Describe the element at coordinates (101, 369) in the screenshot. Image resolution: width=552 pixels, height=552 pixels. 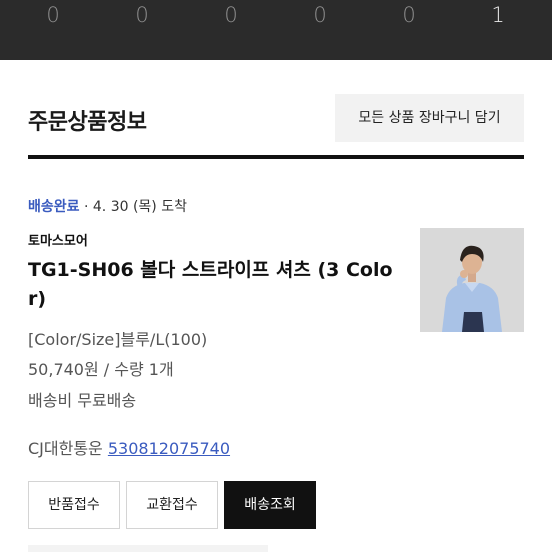
I see `product-price-quantity: 50,740원 / 수량 1개` at that location.